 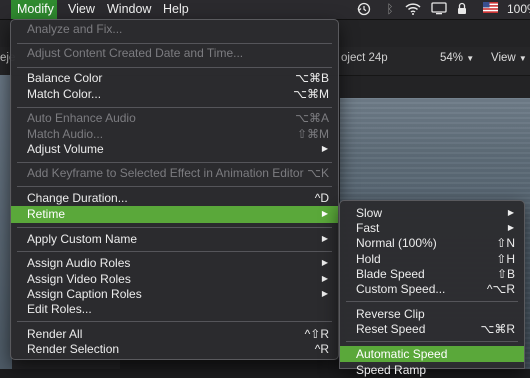 I want to click on menu-item-label: Reverse Clip, so click(x=390, y=314).